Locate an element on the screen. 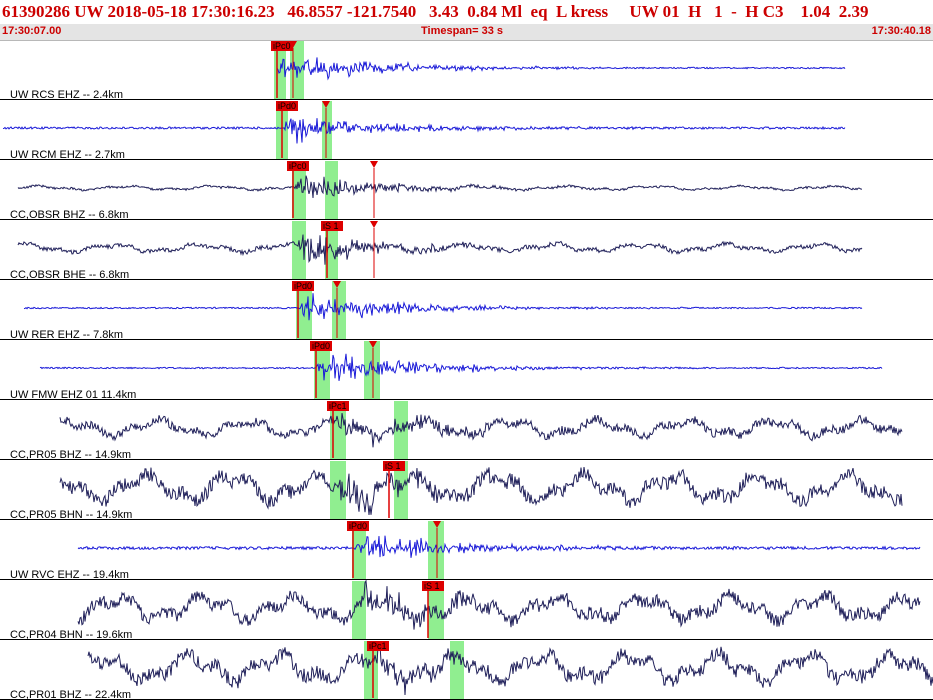 Image resolution: width=933 pixels, height=700 pixels. trace-row: iPc0UW RCS EHZ -- 2.4km is located at coordinates (466, 71).